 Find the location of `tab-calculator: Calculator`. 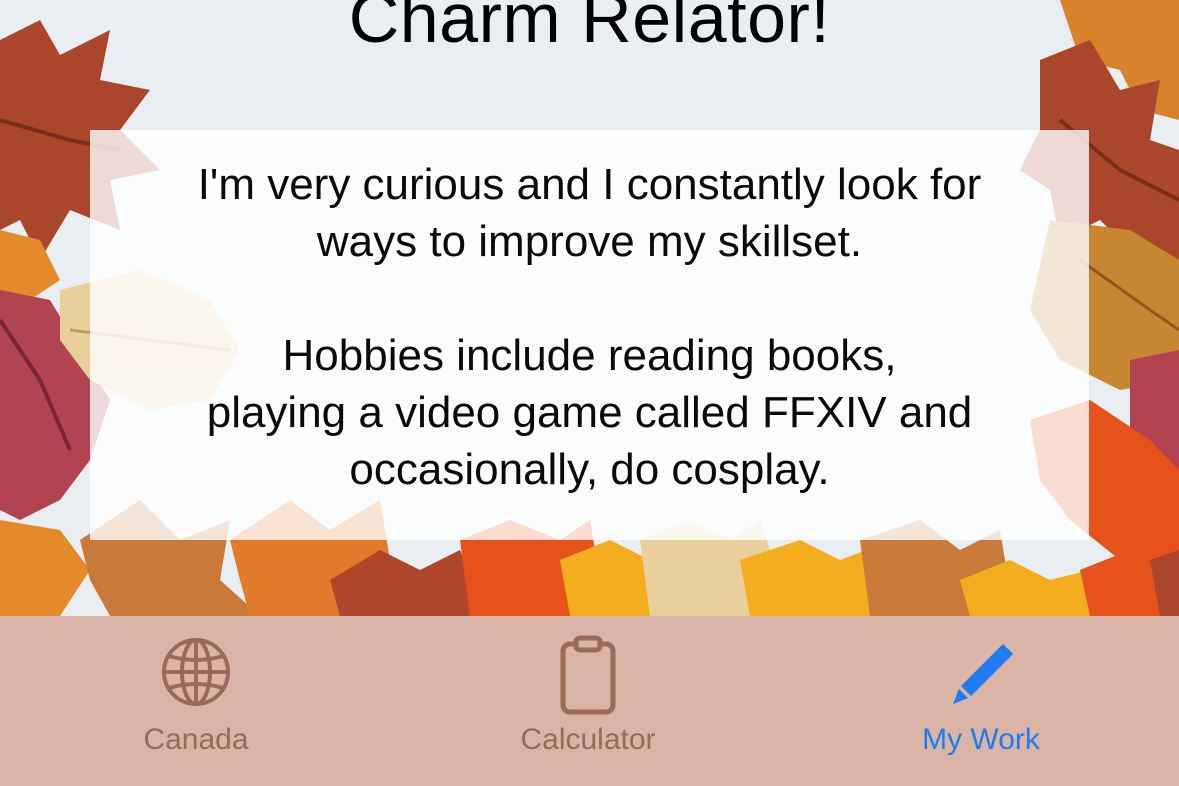

tab-calculator: Calculator is located at coordinates (588, 701).